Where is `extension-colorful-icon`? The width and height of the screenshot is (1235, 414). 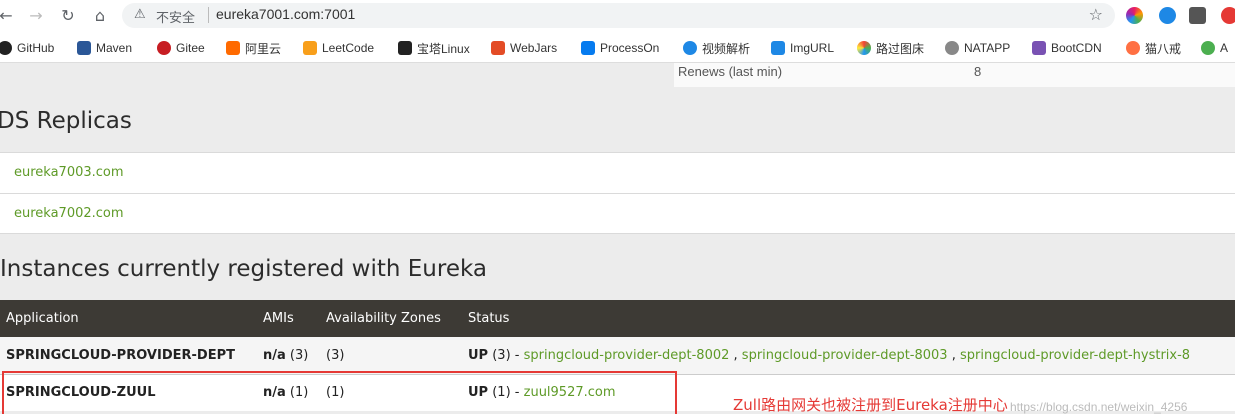
extension-colorful-icon is located at coordinates (1134, 15).